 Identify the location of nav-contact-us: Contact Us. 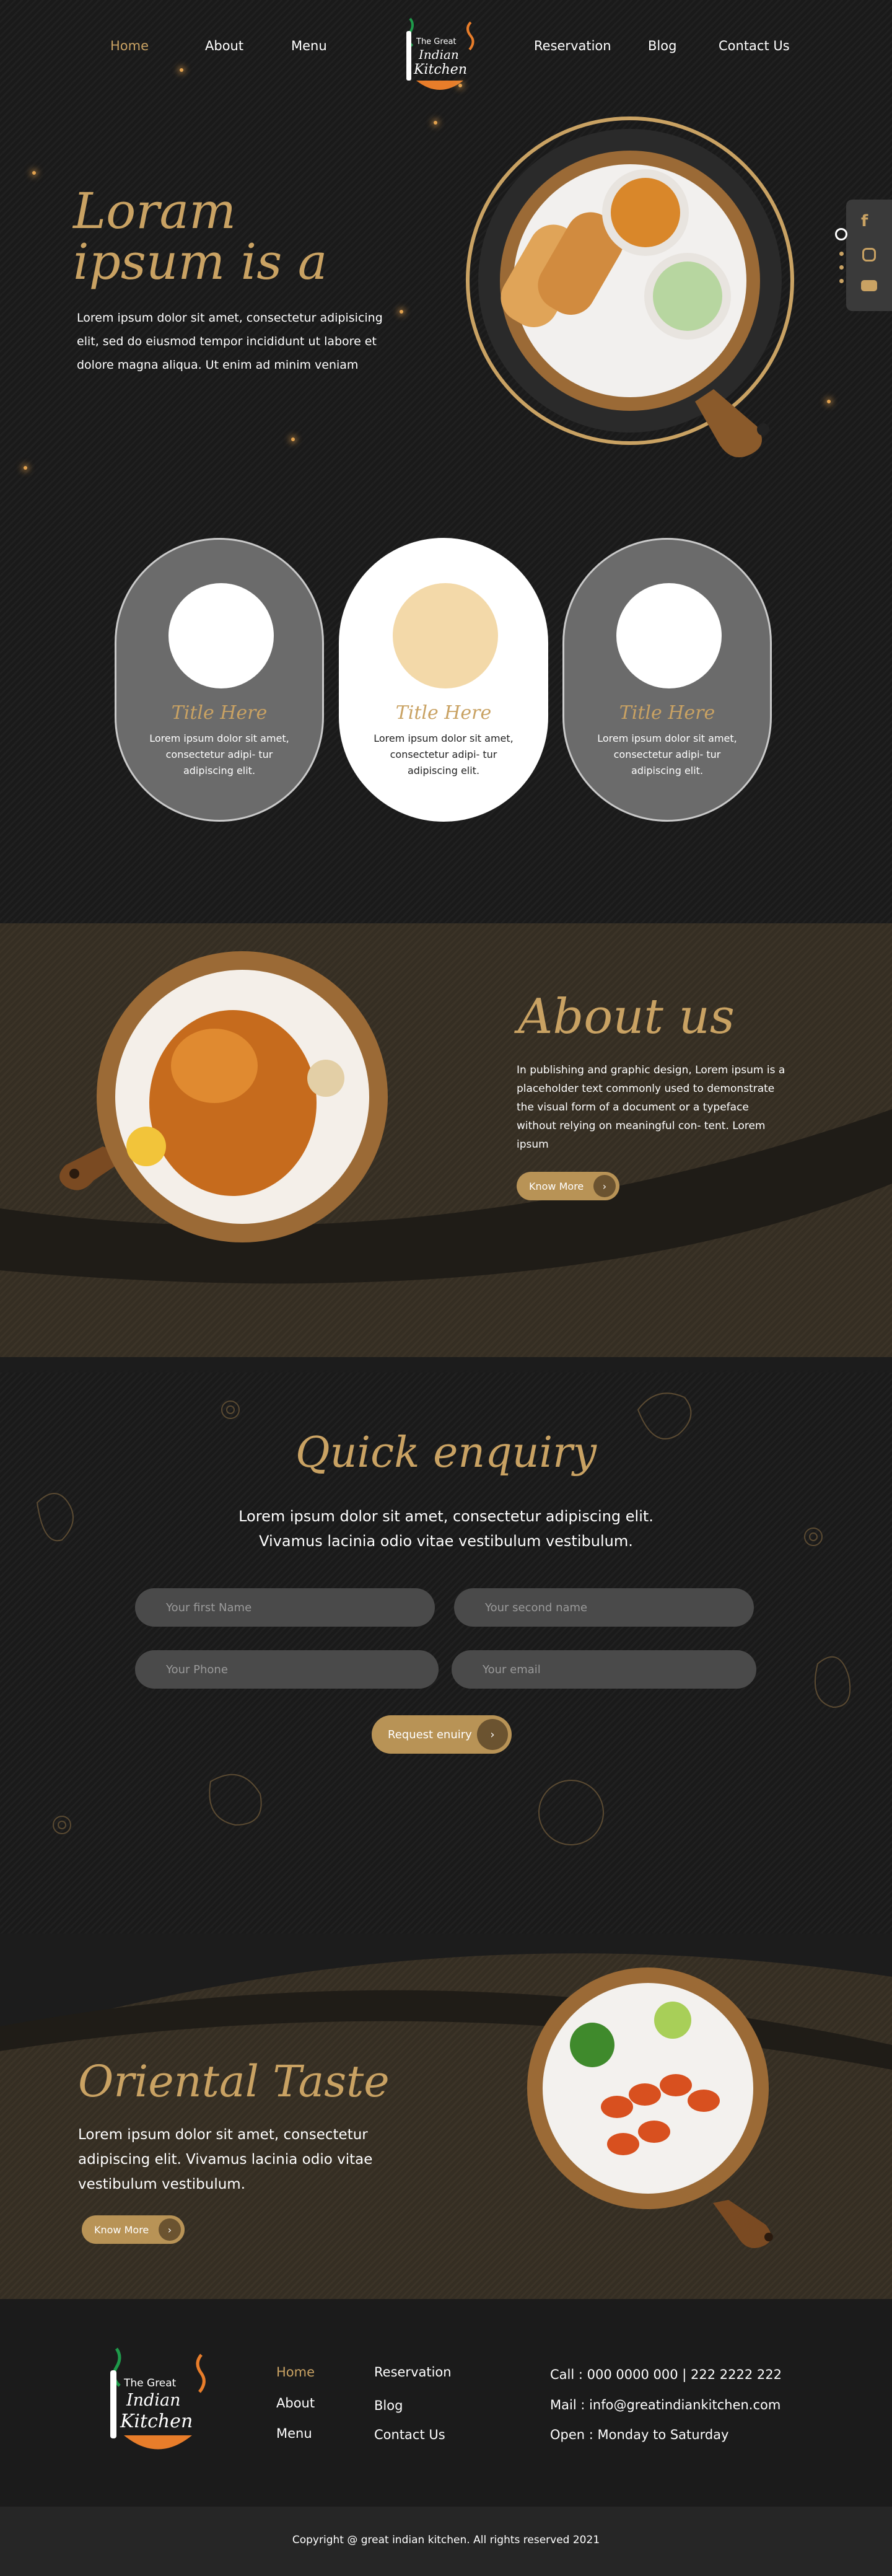
(754, 45).